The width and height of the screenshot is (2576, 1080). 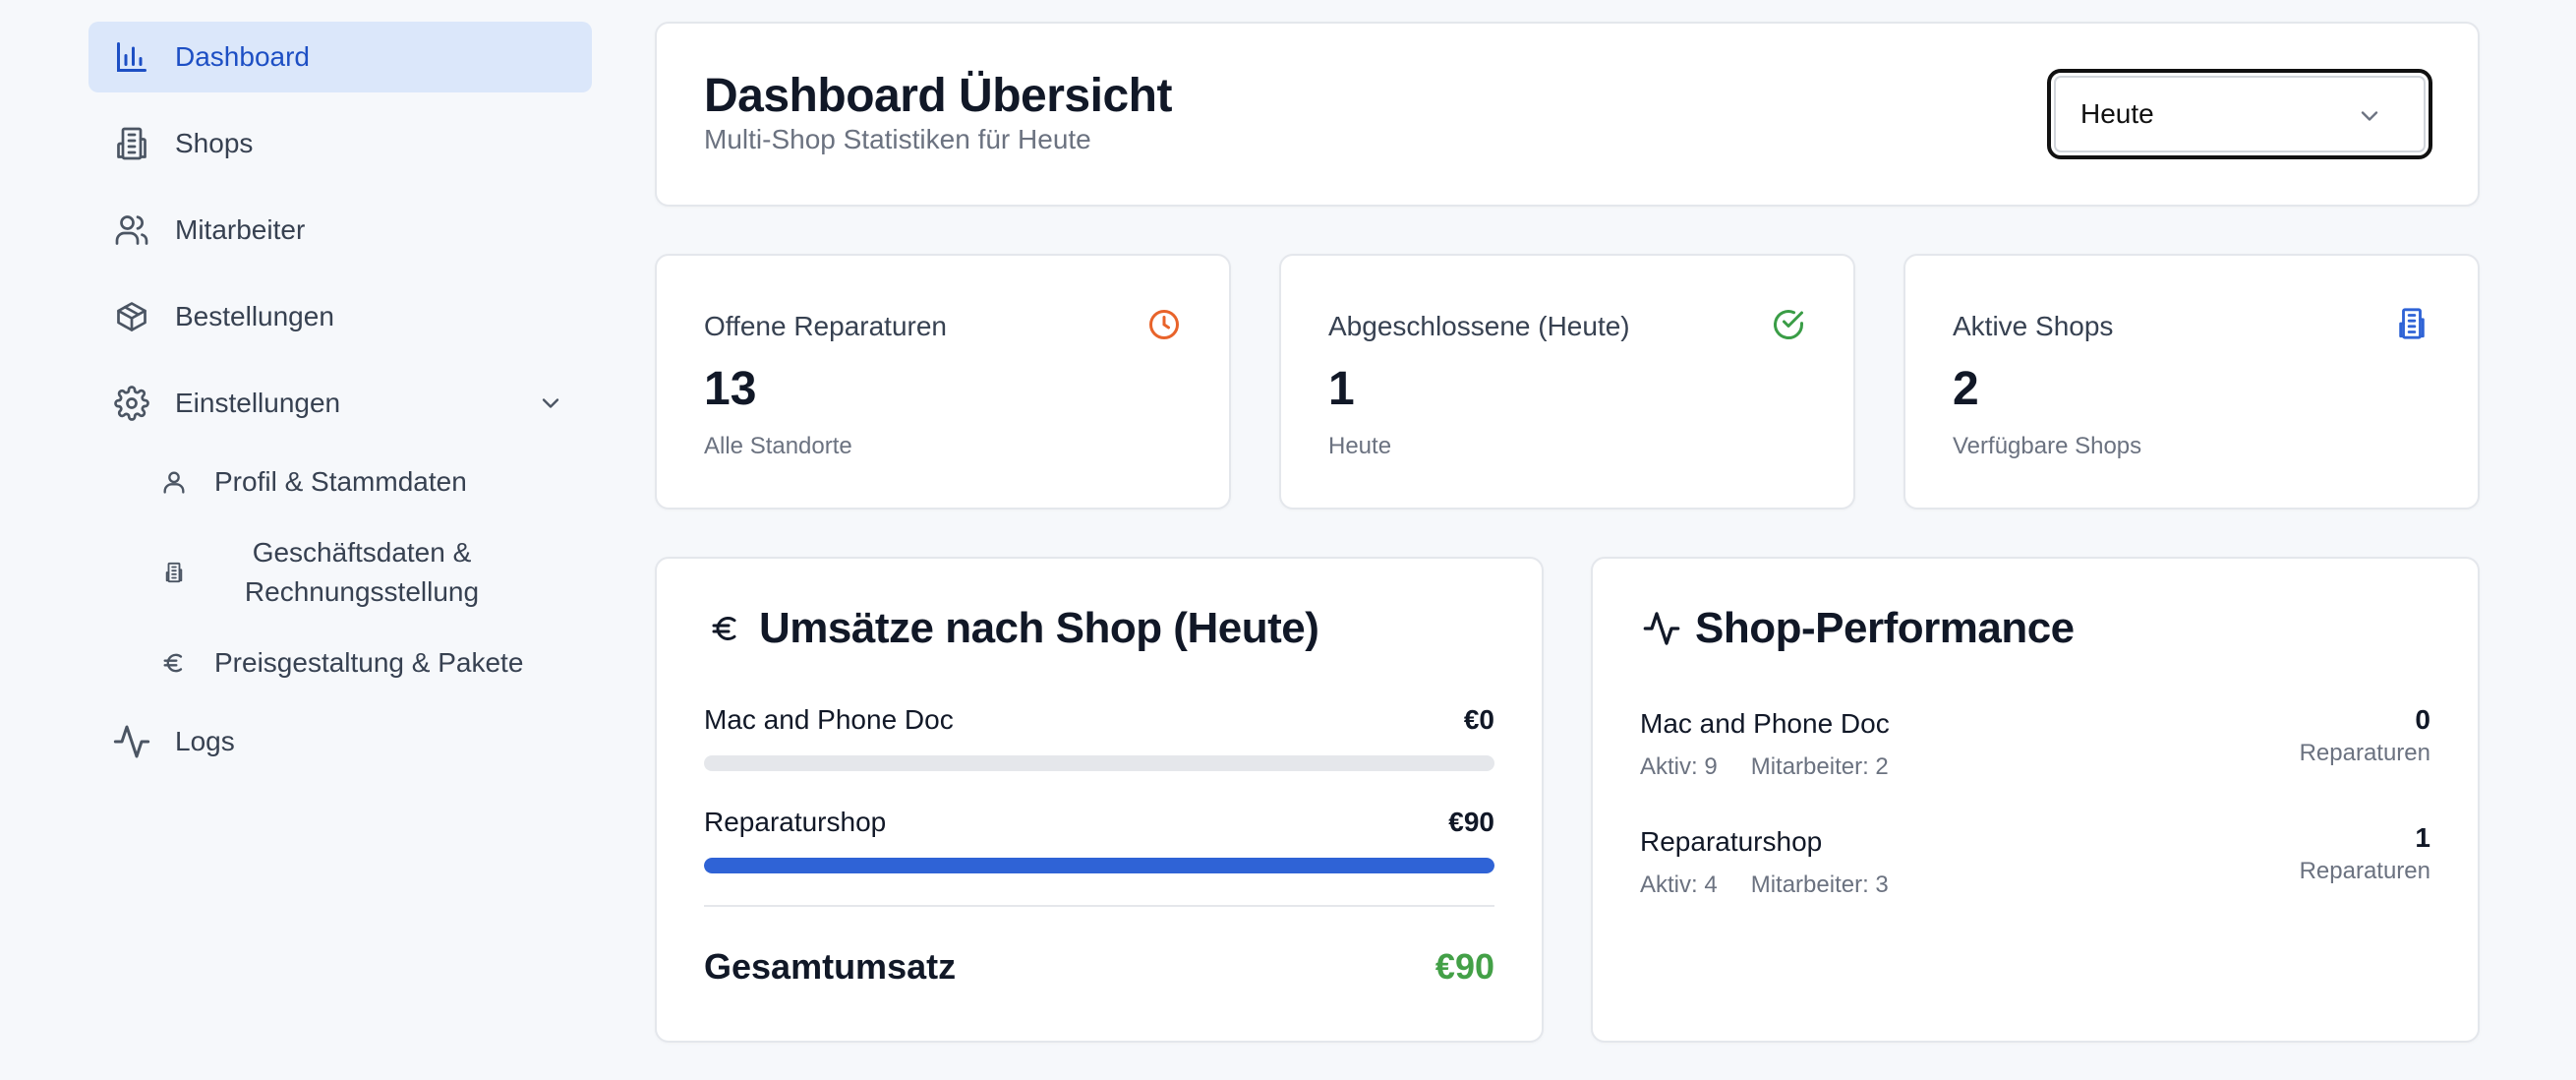 What do you see at coordinates (242, 56) in the screenshot?
I see `sidebar-item-label: Dashboard` at bounding box center [242, 56].